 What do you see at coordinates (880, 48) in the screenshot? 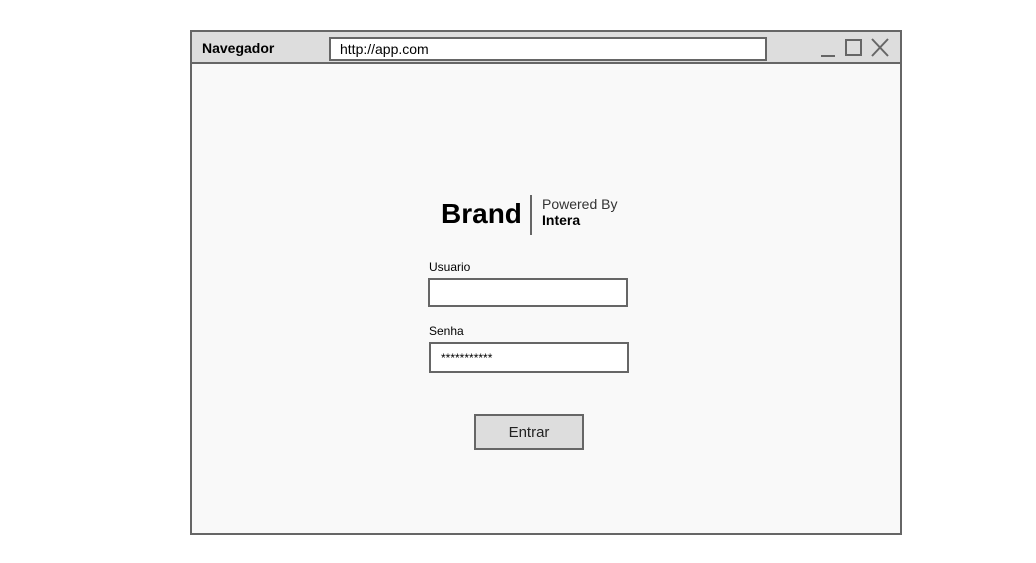
I see `close-icon` at bounding box center [880, 48].